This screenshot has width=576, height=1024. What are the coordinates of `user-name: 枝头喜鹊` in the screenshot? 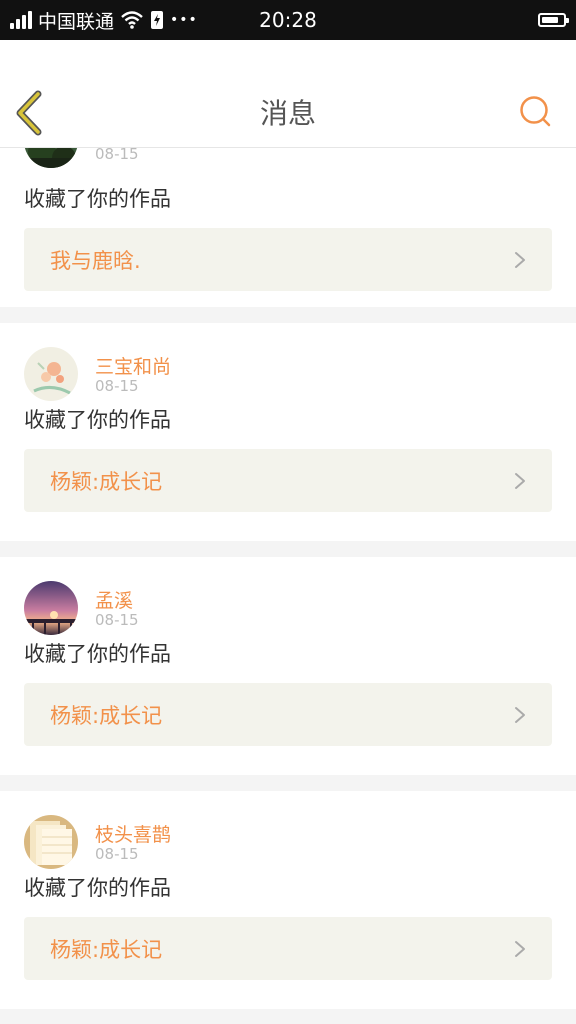 It's located at (133, 833).